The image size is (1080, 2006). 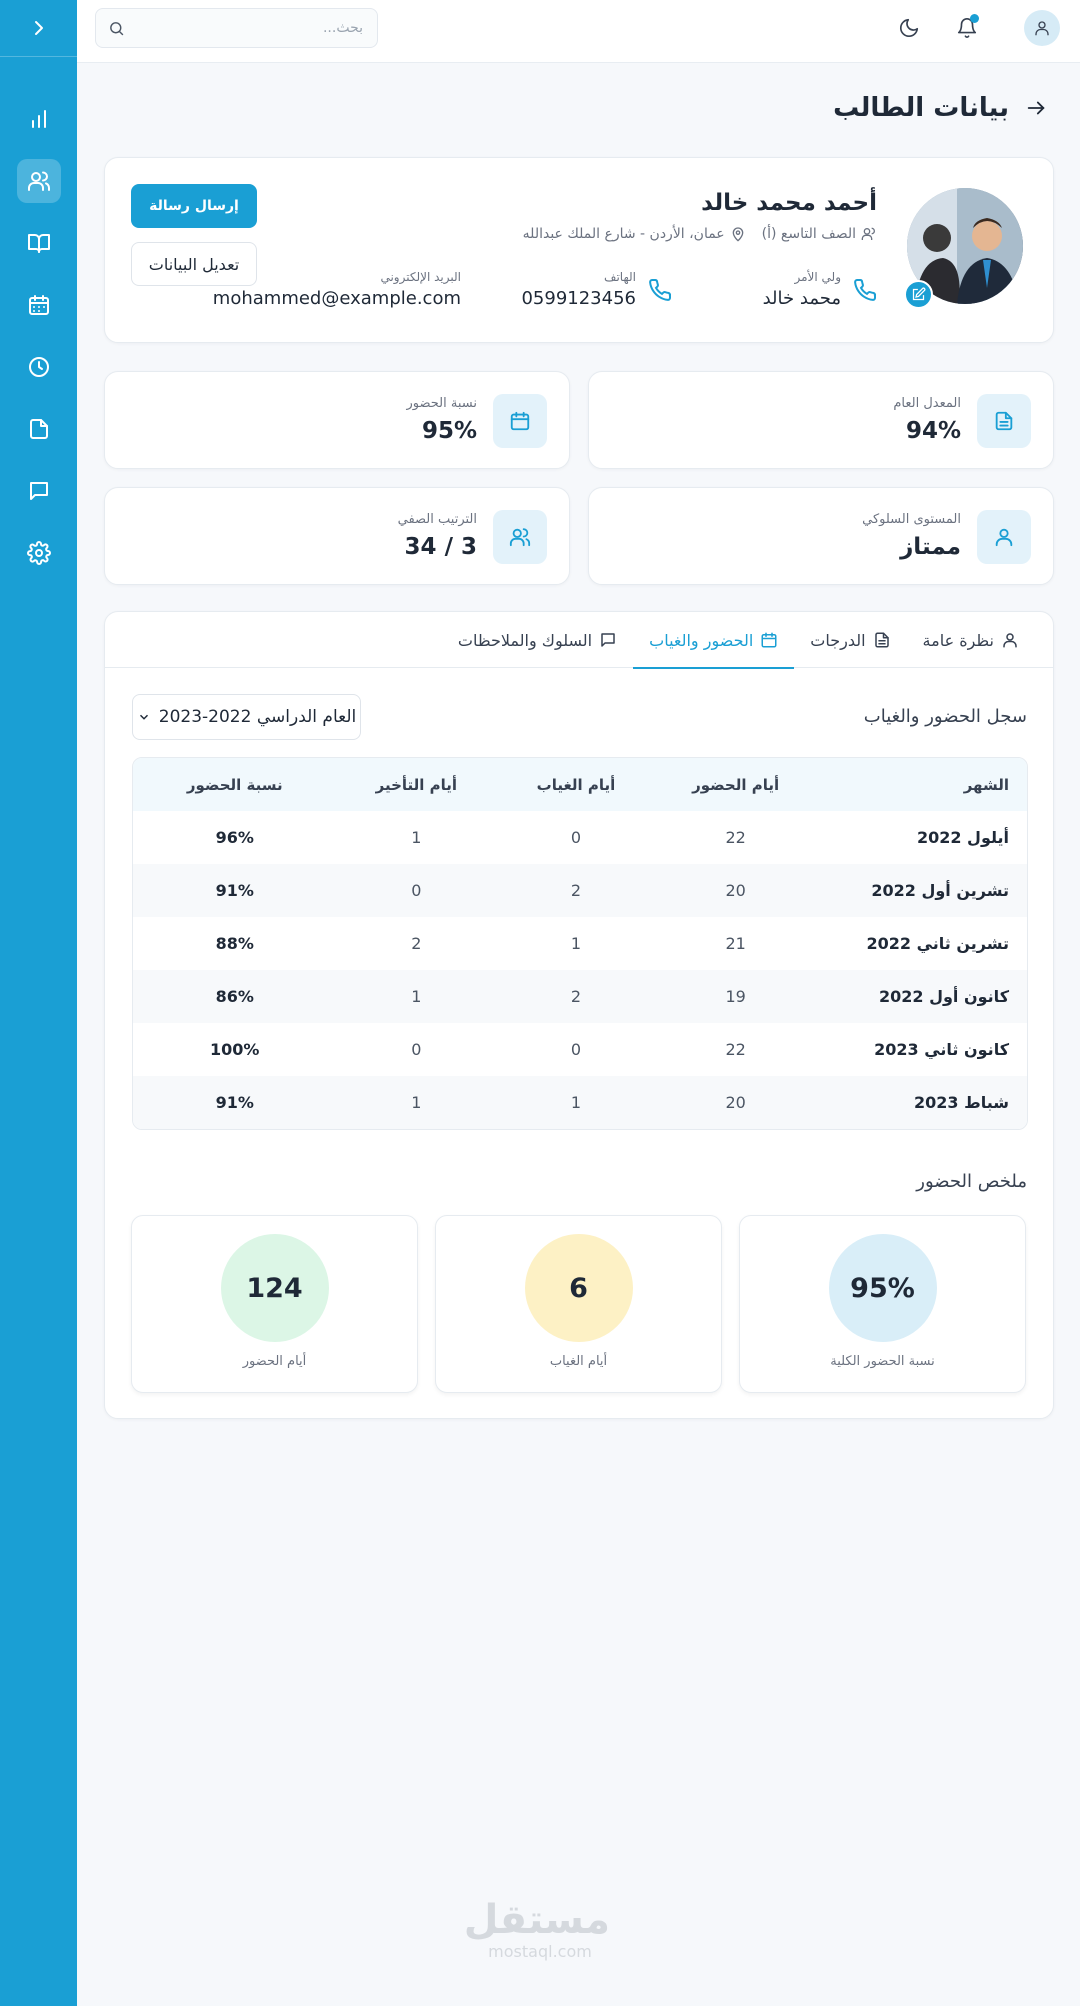 What do you see at coordinates (737, 234) in the screenshot?
I see `map-pin-icon` at bounding box center [737, 234].